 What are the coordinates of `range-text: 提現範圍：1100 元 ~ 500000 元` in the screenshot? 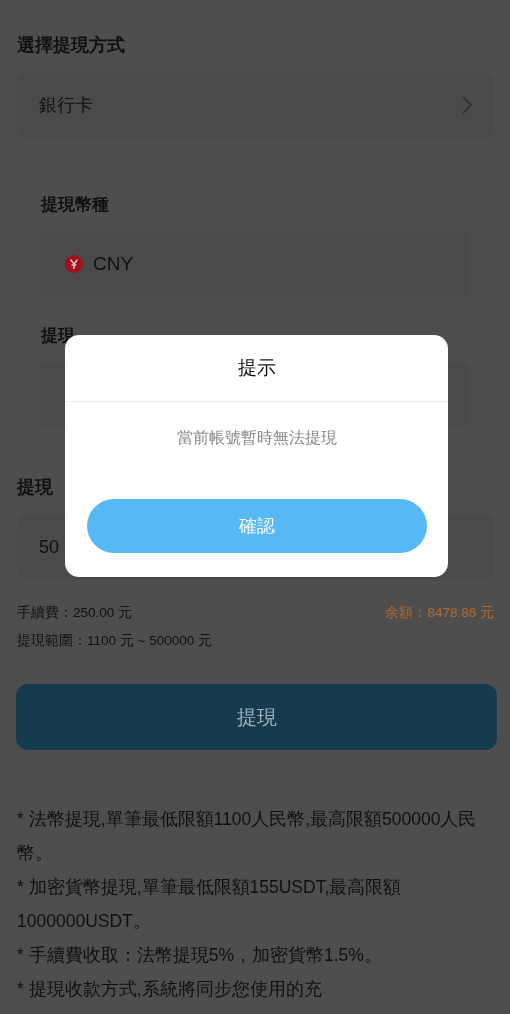 It's located at (115, 641).